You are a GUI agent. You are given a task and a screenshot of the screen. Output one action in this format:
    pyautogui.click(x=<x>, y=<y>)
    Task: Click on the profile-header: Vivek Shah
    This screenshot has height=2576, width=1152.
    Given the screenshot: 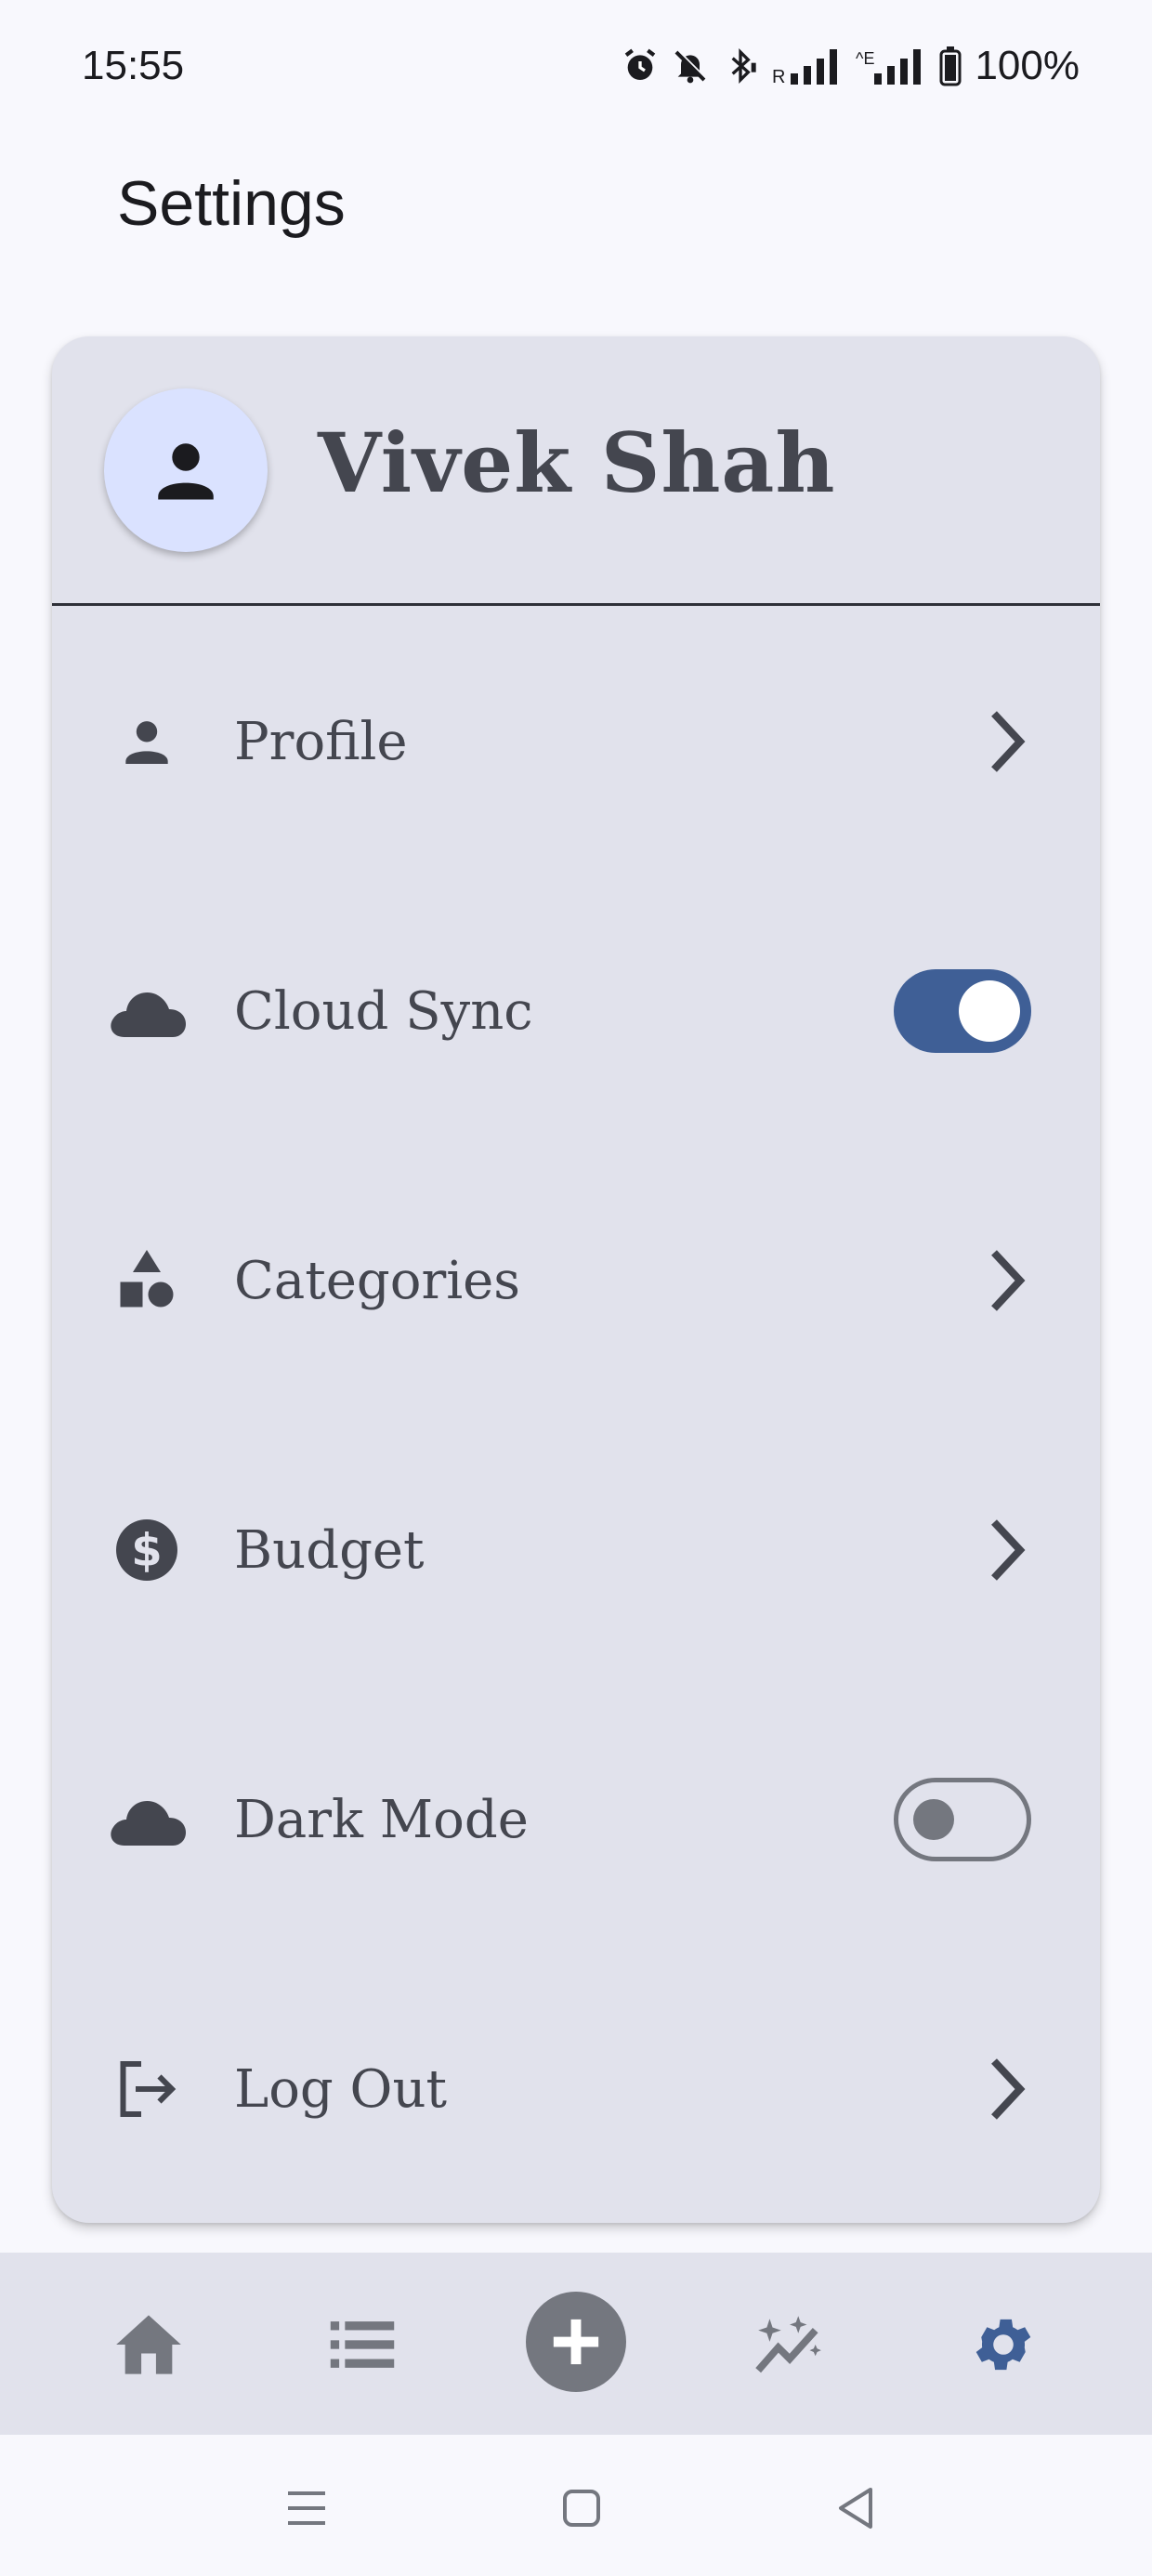 What is the action you would take?
    pyautogui.click(x=576, y=471)
    